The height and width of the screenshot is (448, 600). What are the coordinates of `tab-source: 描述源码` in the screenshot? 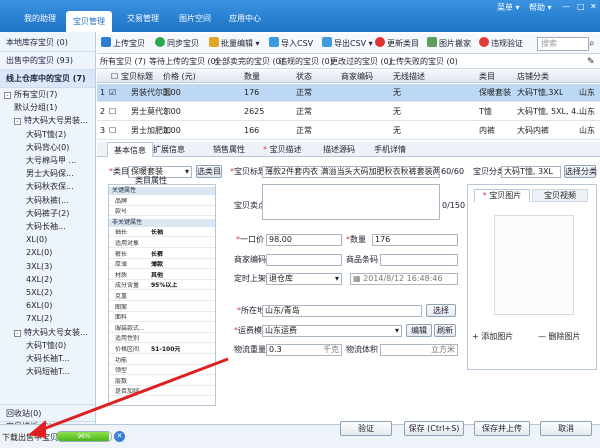 It's located at (339, 149).